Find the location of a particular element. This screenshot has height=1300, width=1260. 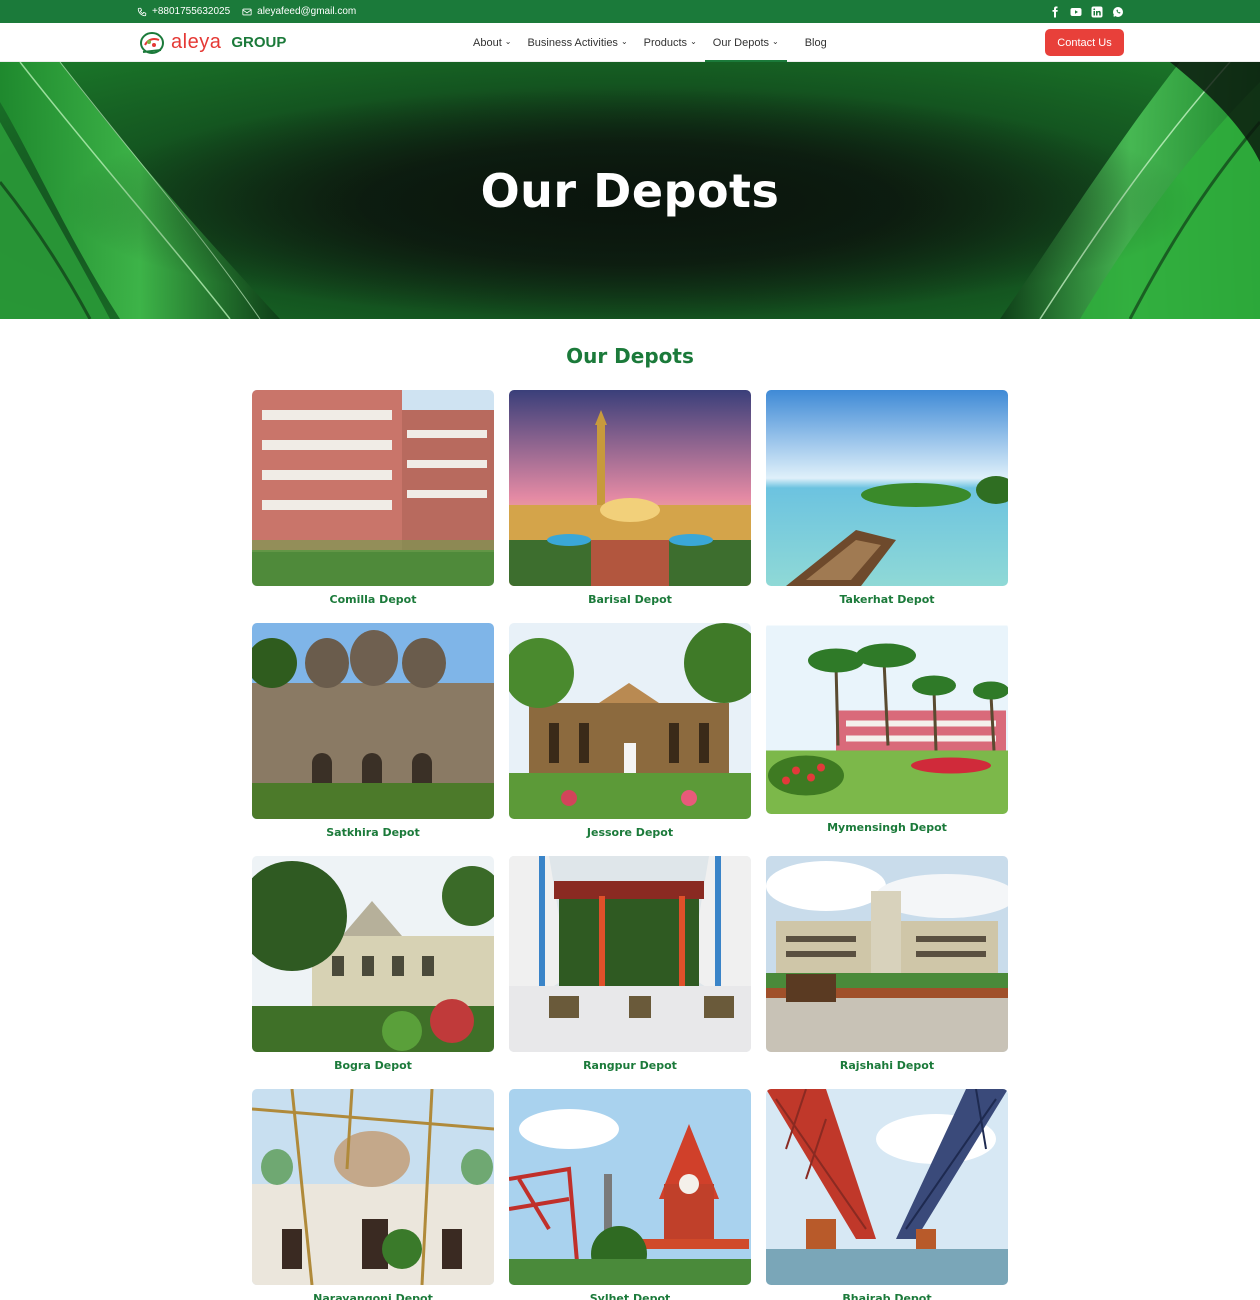

depot-card-takerhat: Takerhat Depot is located at coordinates (887, 498).